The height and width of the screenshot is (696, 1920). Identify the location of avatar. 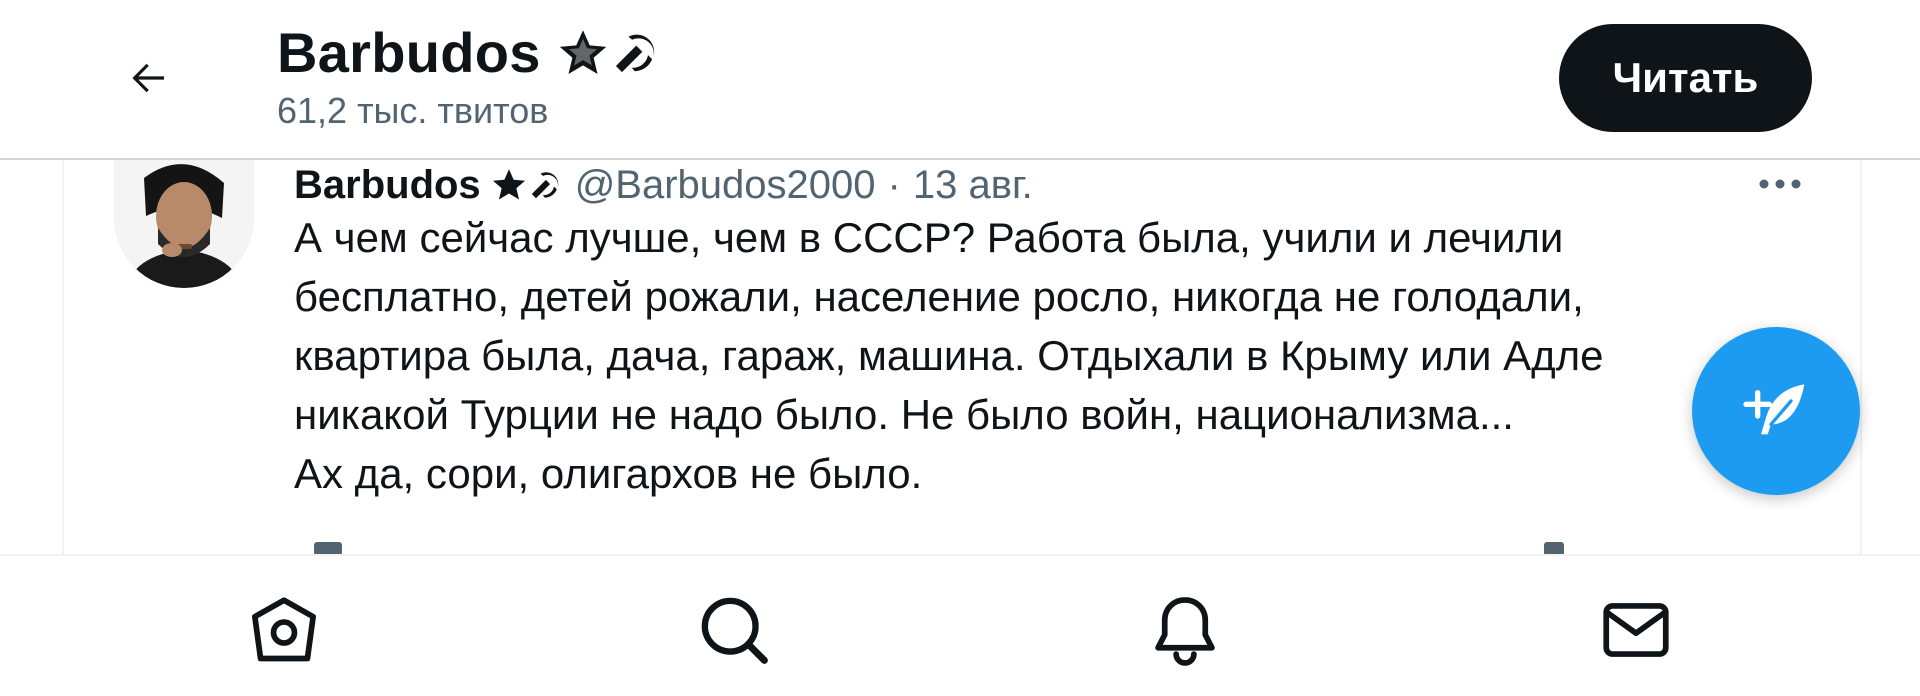
(184, 223).